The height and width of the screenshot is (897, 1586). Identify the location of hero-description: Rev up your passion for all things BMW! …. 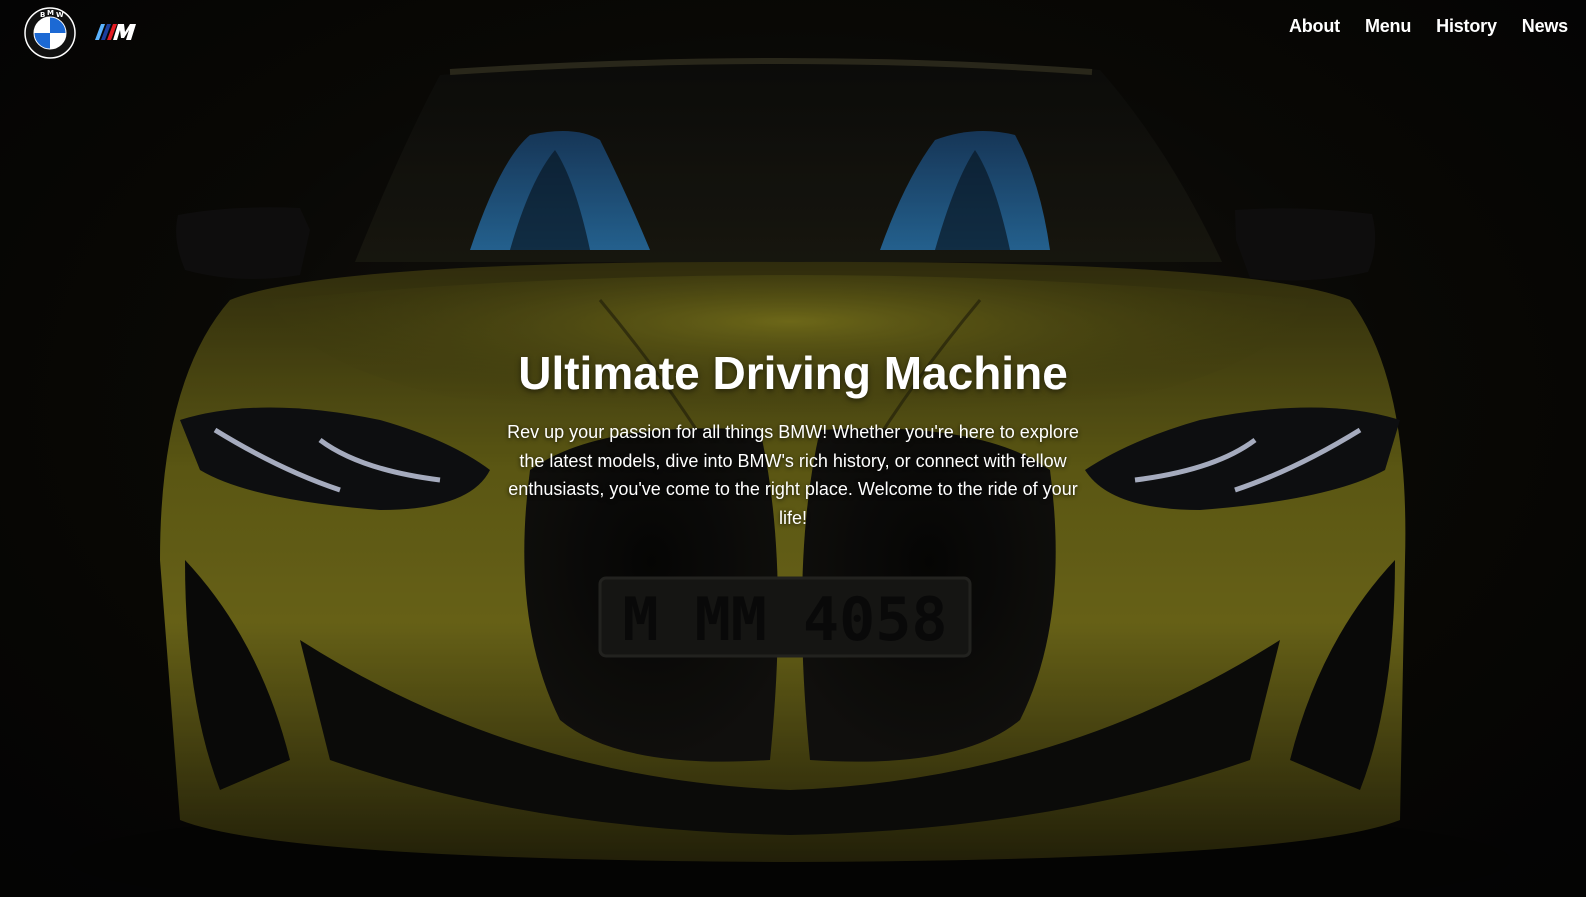
(793, 475).